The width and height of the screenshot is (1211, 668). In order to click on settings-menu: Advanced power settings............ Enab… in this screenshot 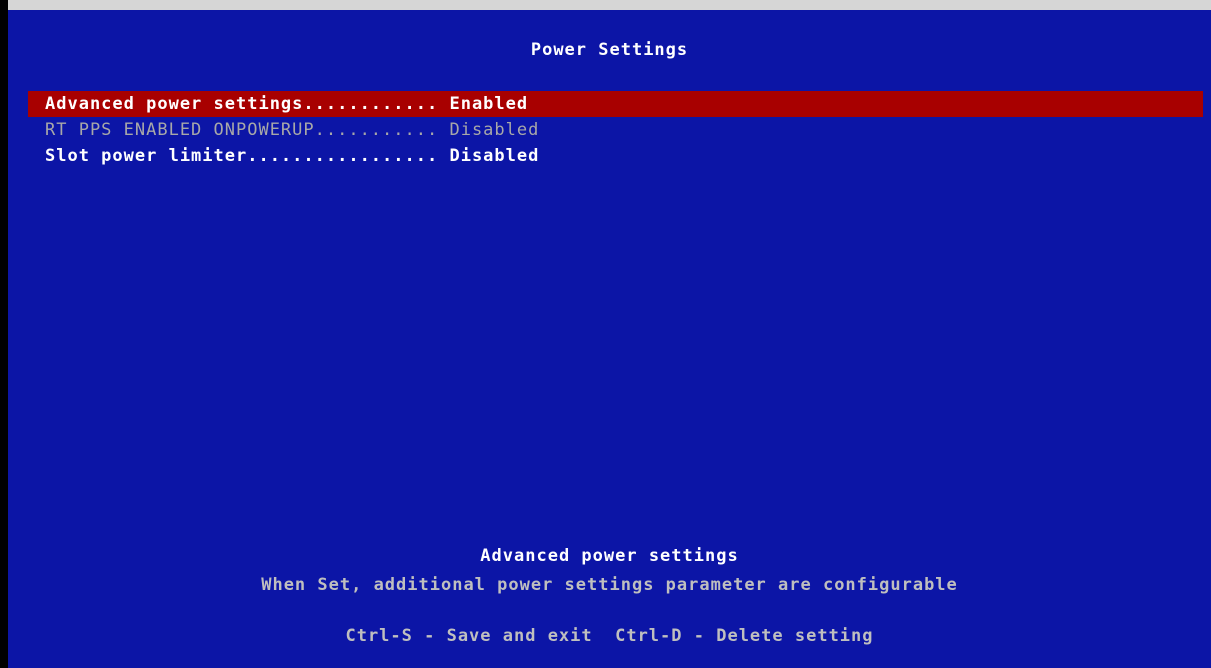, I will do `click(615, 130)`.